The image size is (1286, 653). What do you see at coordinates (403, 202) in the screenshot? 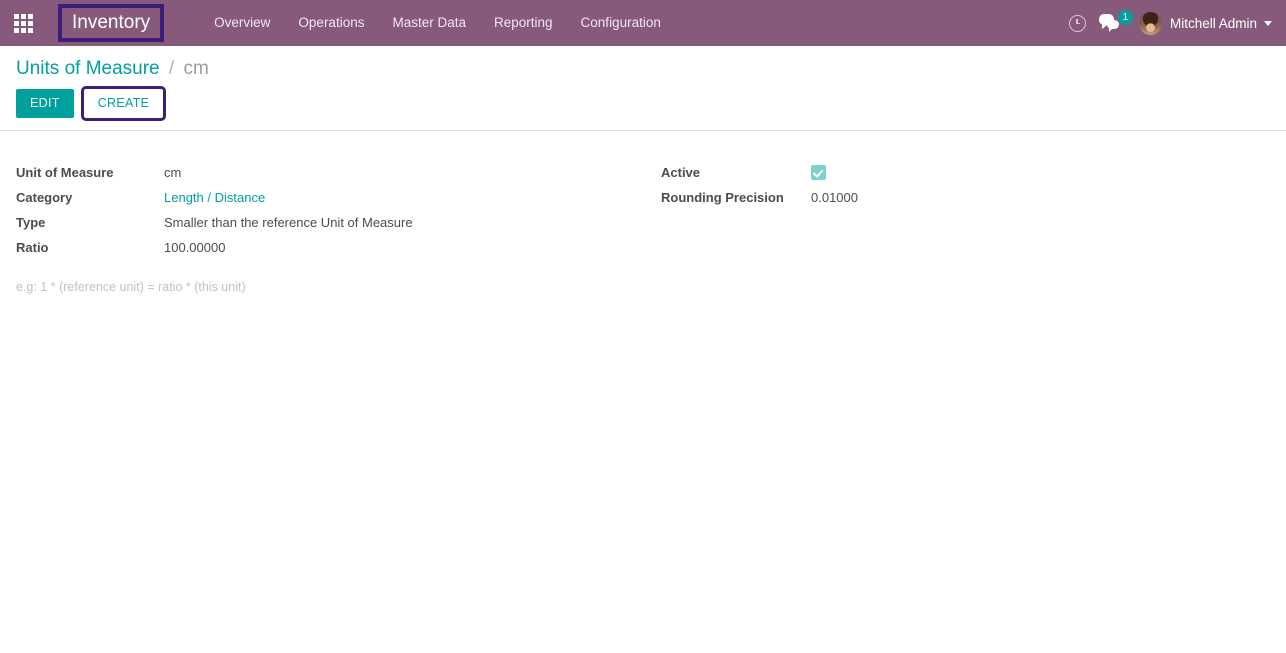
I see `value-category-cell: Length / Distance` at bounding box center [403, 202].